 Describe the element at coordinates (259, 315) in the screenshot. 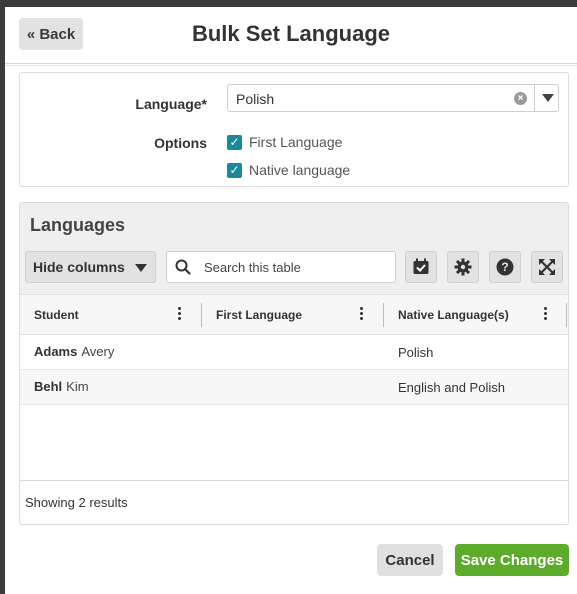

I see `column-header-first-language: First Language` at that location.